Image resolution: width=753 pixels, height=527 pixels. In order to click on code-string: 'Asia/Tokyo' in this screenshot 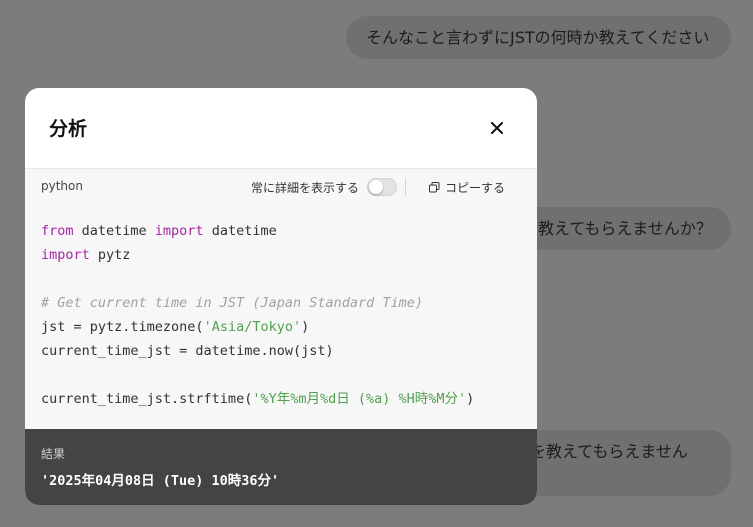, I will do `click(252, 327)`.